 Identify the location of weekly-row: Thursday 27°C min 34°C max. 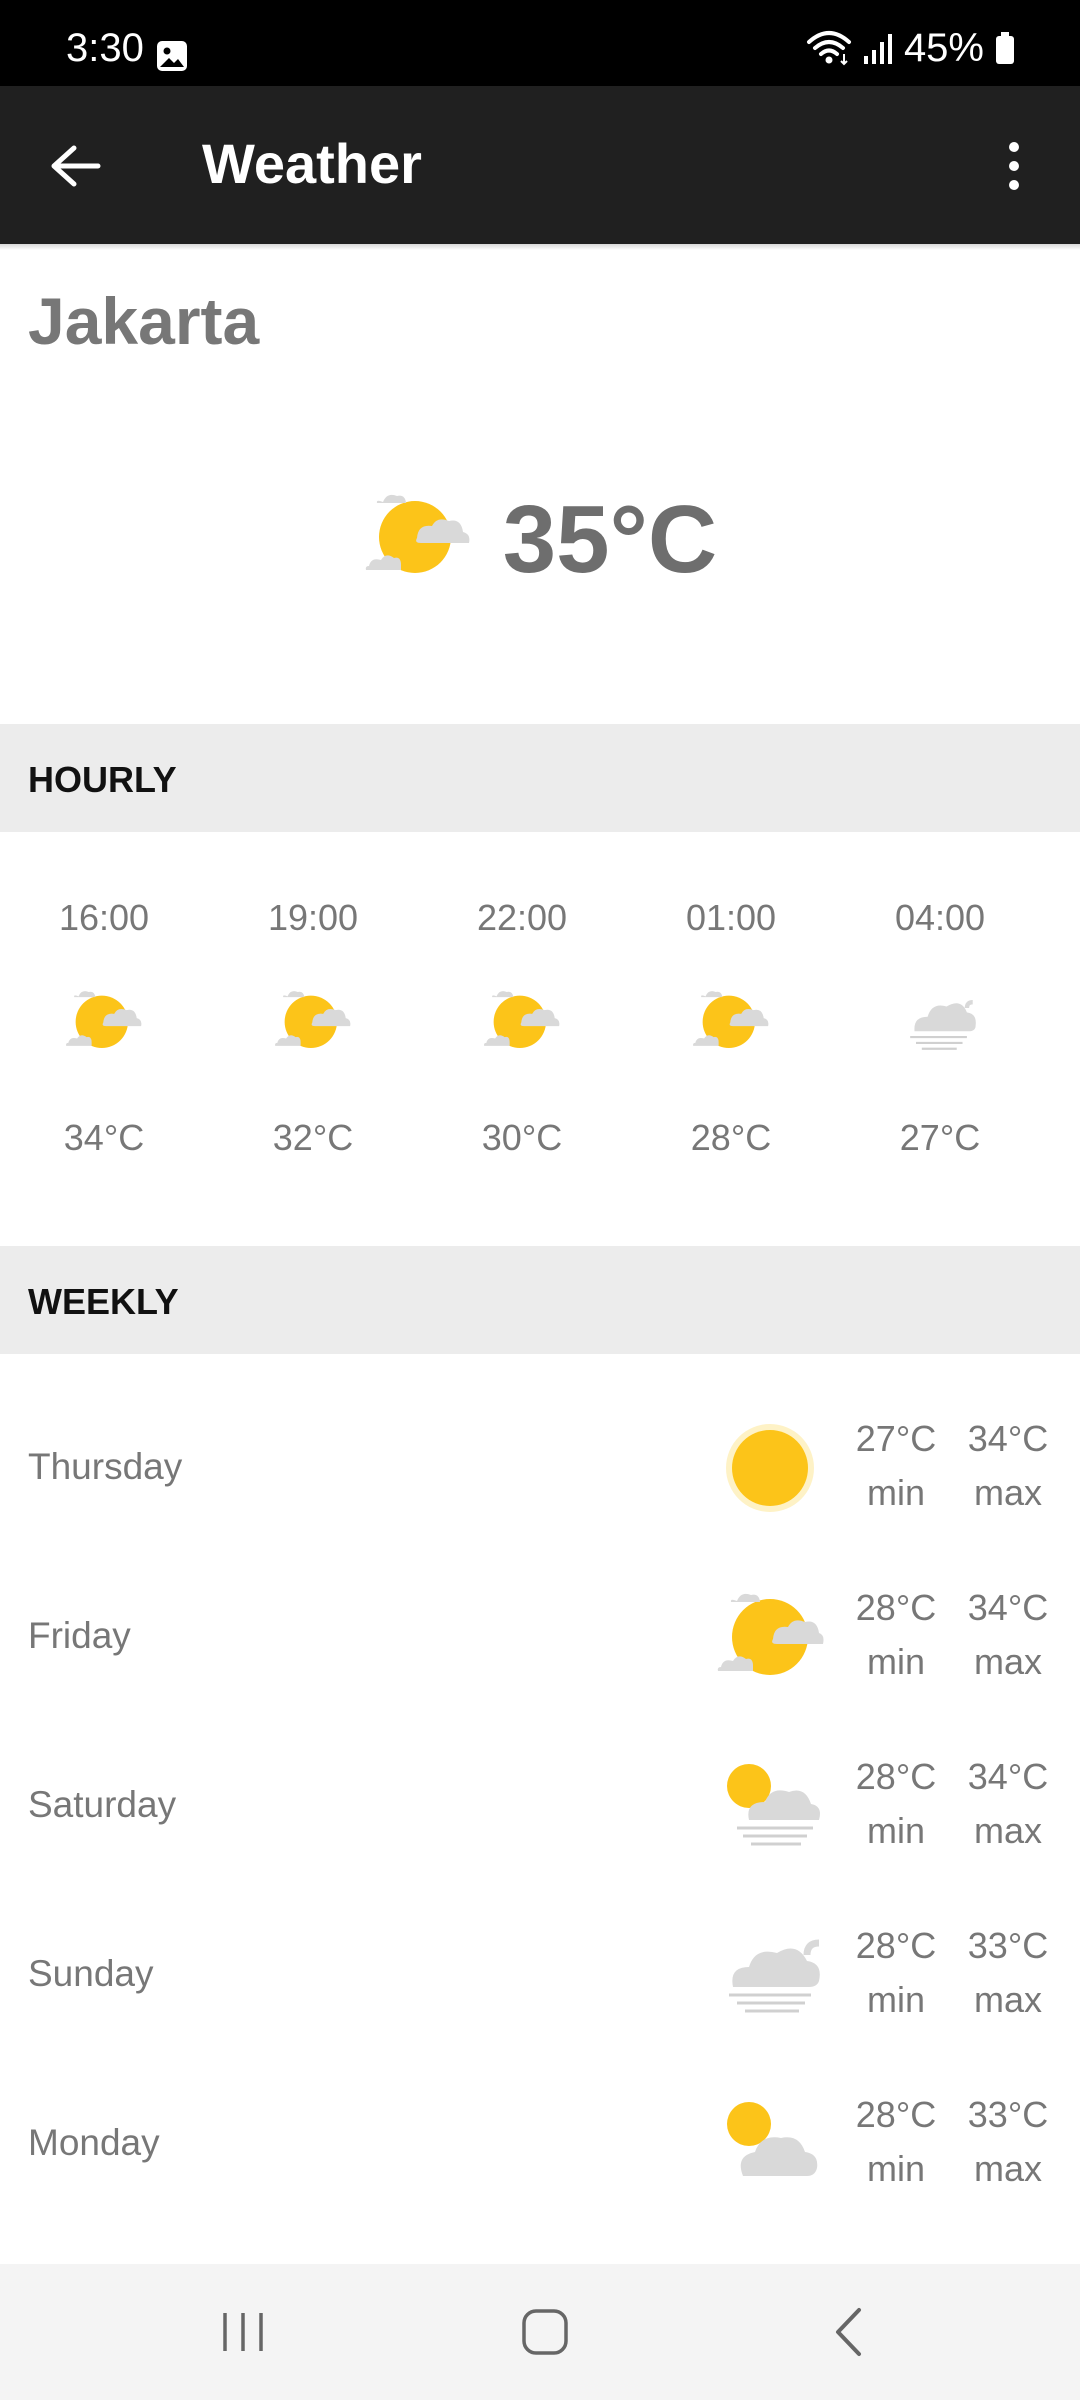
(540, 1470).